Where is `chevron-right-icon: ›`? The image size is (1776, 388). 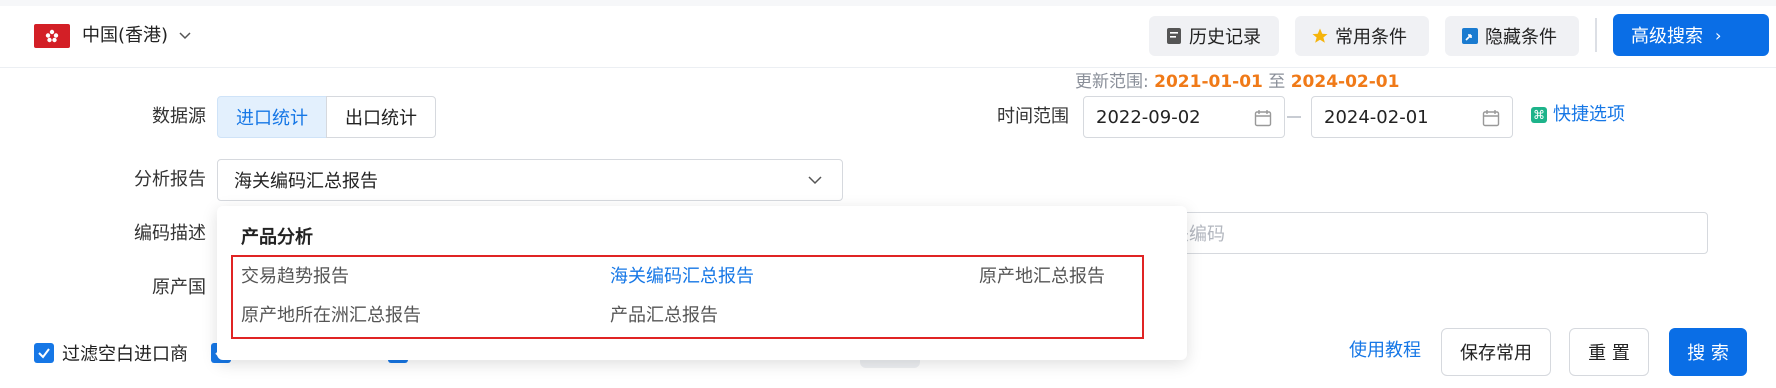 chevron-right-icon: › is located at coordinates (1718, 35).